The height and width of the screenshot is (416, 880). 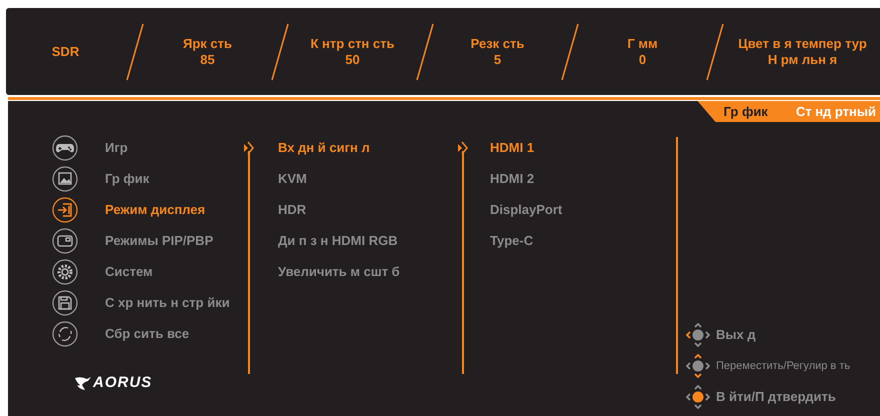 What do you see at coordinates (802, 44) in the screenshot?
I see `setting-label: Цвет в я темпер тур` at bounding box center [802, 44].